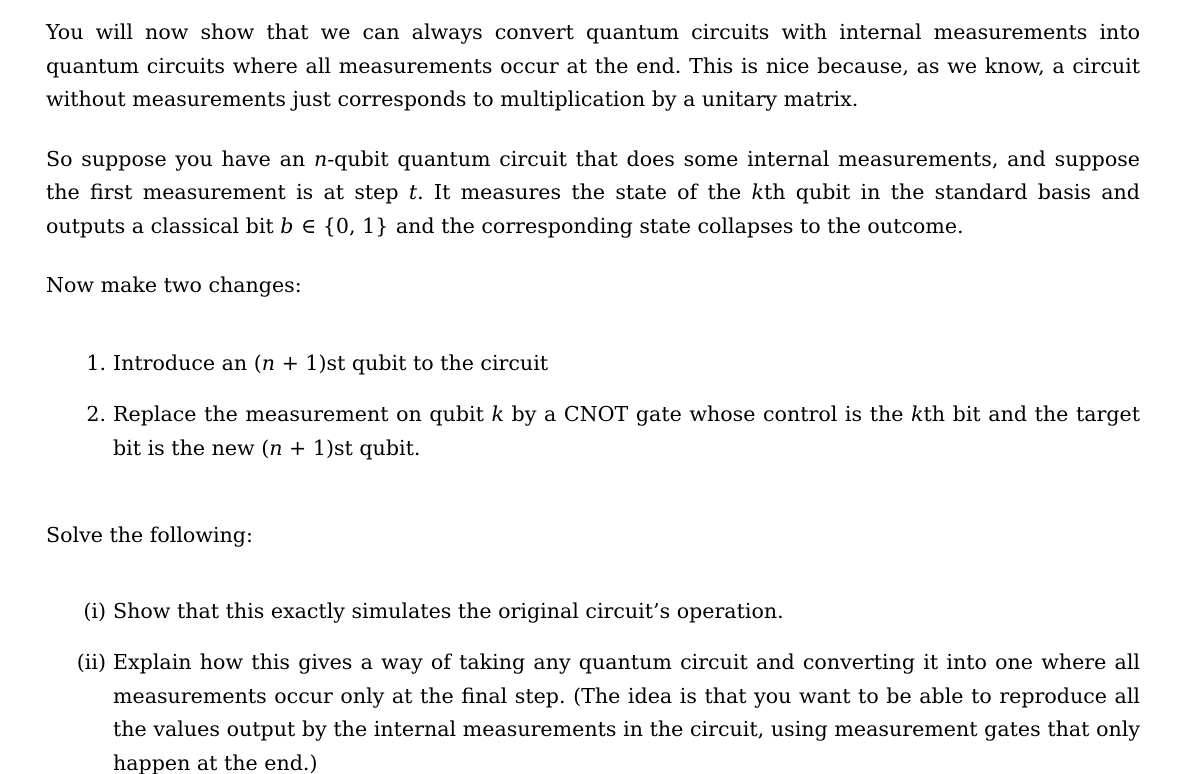 This screenshot has height=774, width=1200. What do you see at coordinates (302, 414) in the screenshot?
I see `list-item-text-a: Replace the measurement on qubit` at bounding box center [302, 414].